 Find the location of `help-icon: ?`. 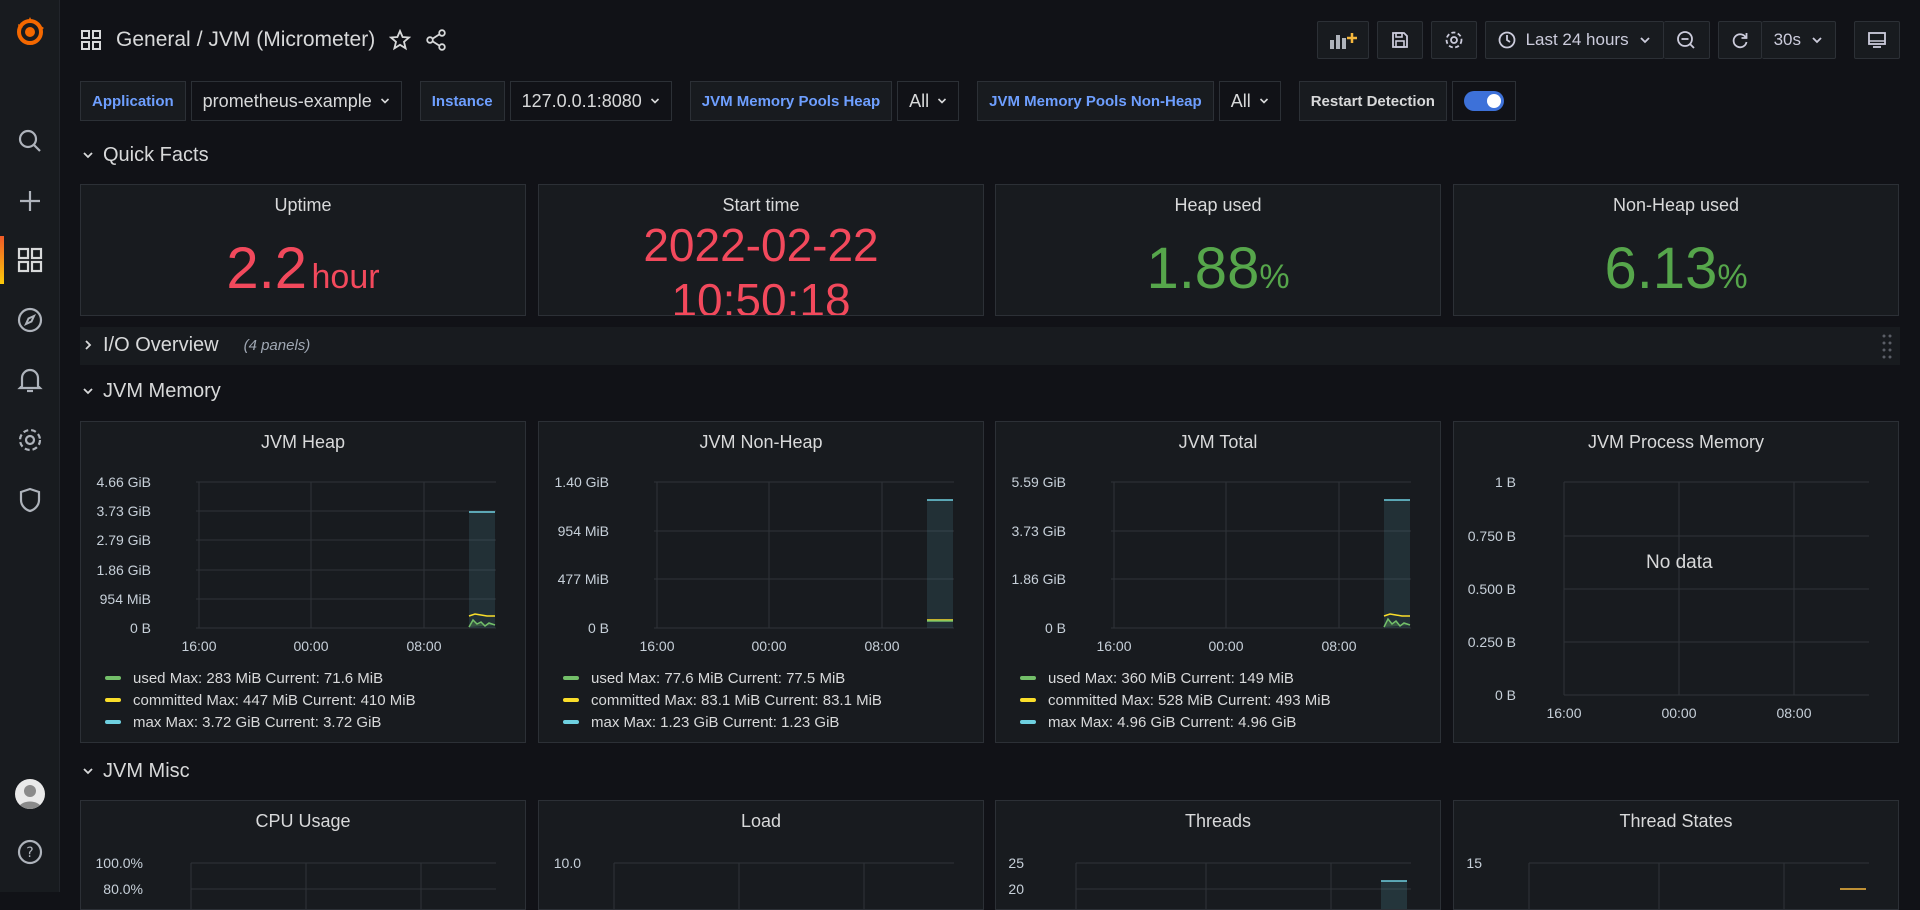

help-icon: ? is located at coordinates (29, 852).